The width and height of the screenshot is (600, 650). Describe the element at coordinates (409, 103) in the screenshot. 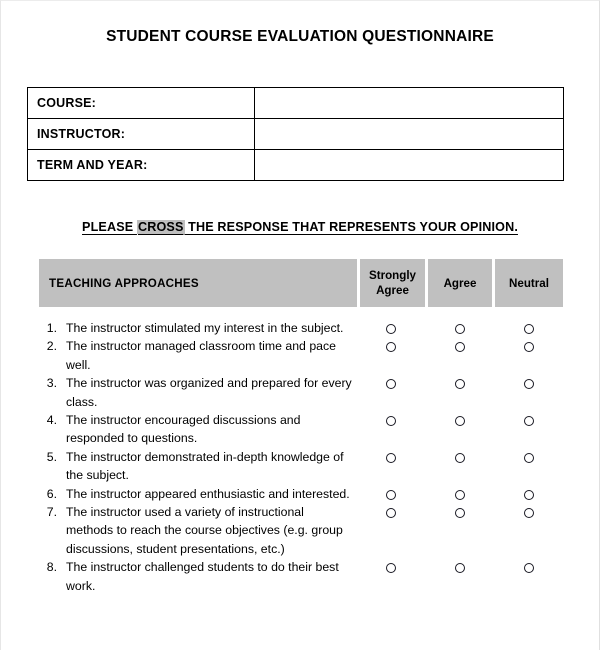

I see `course-field` at that location.